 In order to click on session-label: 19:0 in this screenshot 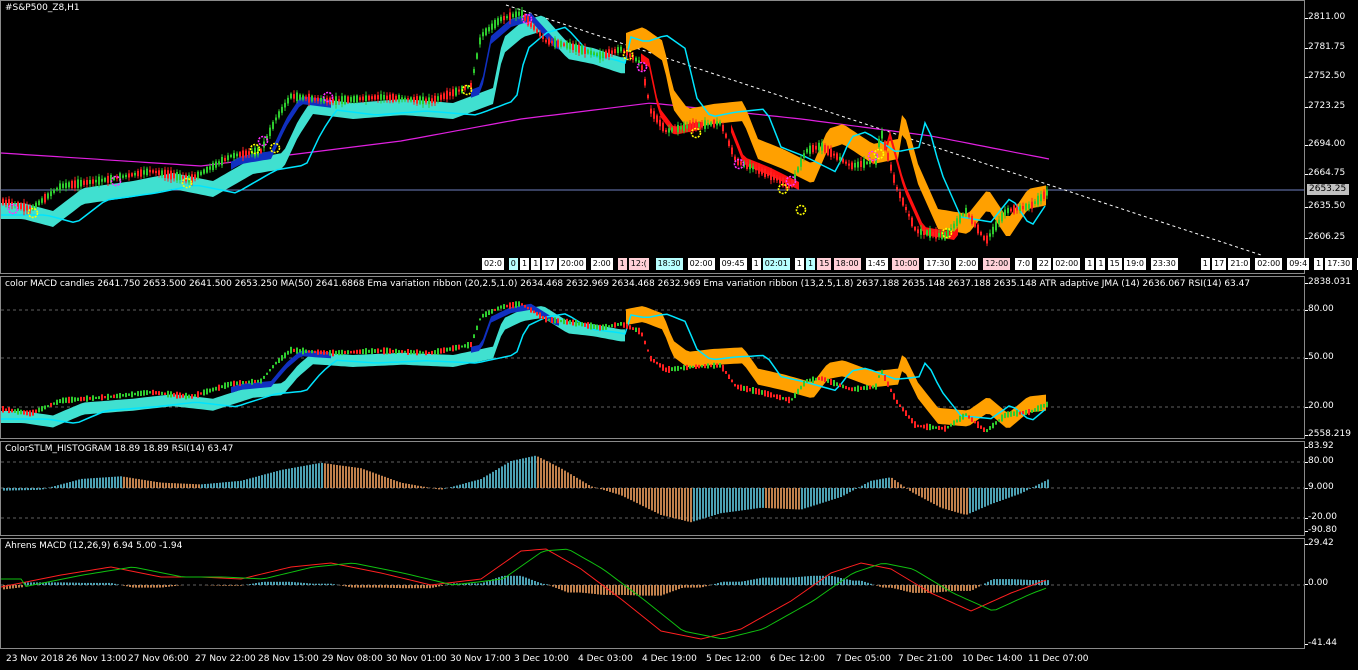, I will do `click(1135, 264)`.